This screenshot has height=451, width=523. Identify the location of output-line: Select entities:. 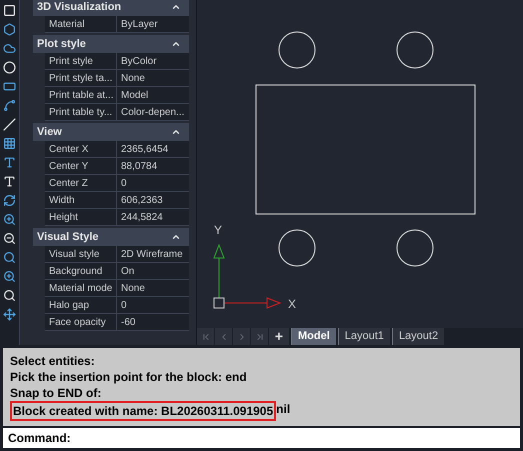
(52, 361).